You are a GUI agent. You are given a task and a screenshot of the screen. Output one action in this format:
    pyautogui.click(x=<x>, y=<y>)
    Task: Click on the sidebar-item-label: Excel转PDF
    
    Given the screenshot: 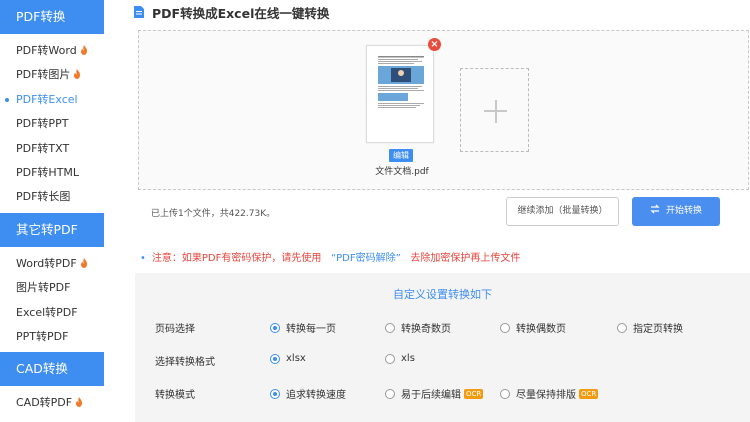 What is the action you would take?
    pyautogui.click(x=47, y=312)
    